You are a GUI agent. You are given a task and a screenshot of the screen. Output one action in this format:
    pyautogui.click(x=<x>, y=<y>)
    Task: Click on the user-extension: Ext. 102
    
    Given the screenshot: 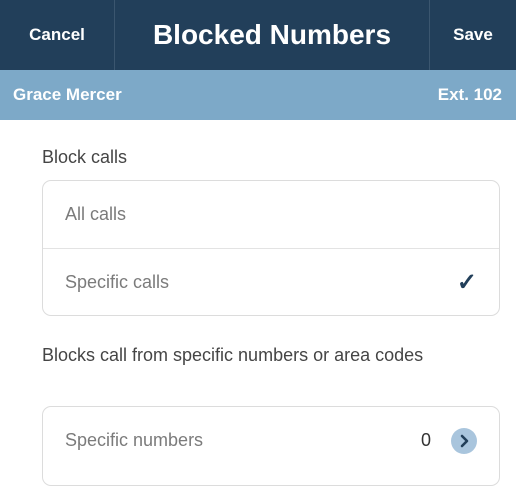 What is the action you would take?
    pyautogui.click(x=469, y=94)
    